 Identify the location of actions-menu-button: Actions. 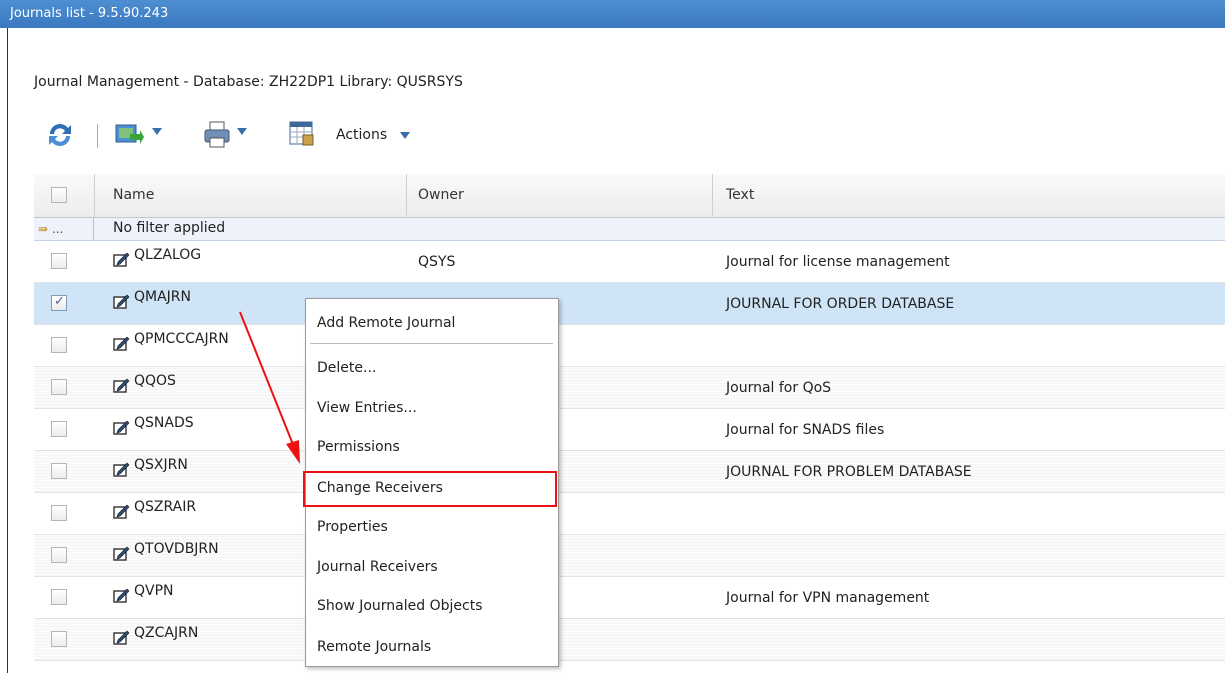
(373, 135).